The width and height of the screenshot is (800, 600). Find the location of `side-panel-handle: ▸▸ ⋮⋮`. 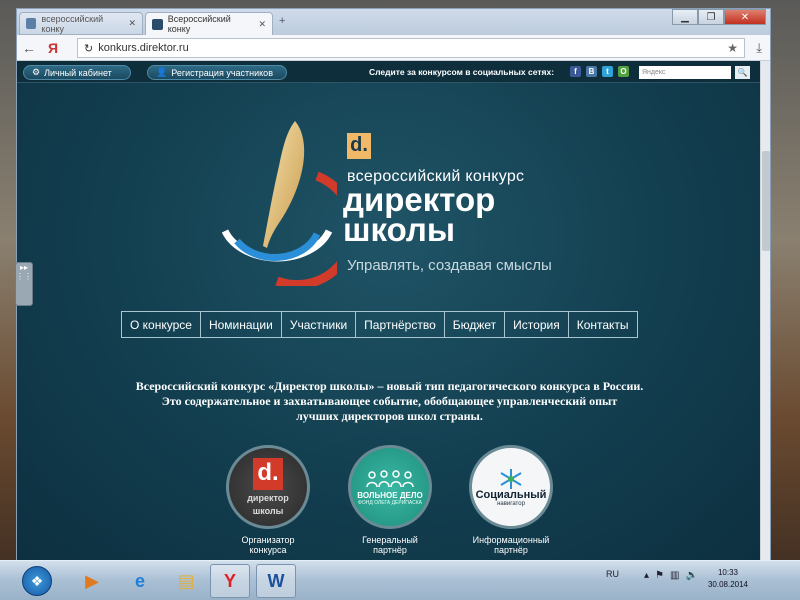

side-panel-handle: ▸▸ ⋮⋮ is located at coordinates (24, 284).